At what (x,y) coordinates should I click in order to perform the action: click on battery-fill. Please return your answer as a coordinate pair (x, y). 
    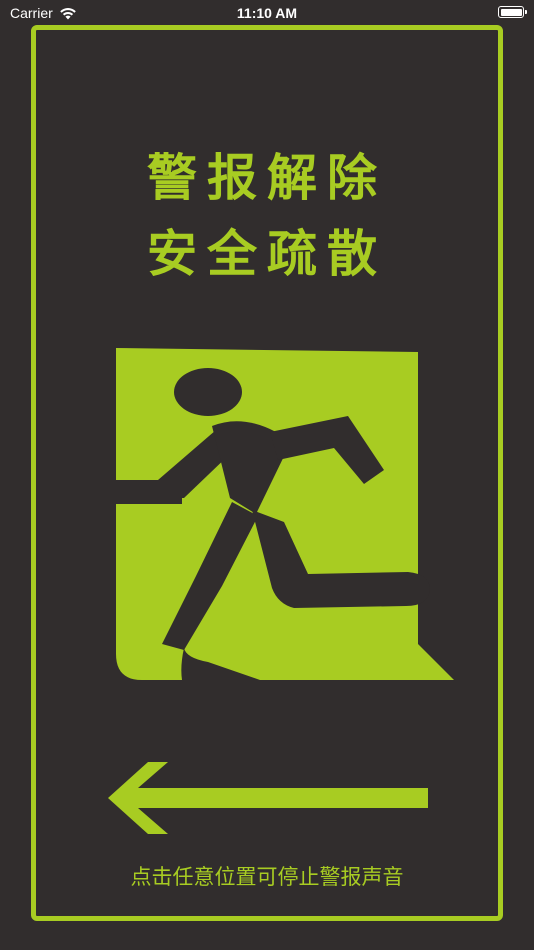
    Looking at the image, I should click on (511, 12).